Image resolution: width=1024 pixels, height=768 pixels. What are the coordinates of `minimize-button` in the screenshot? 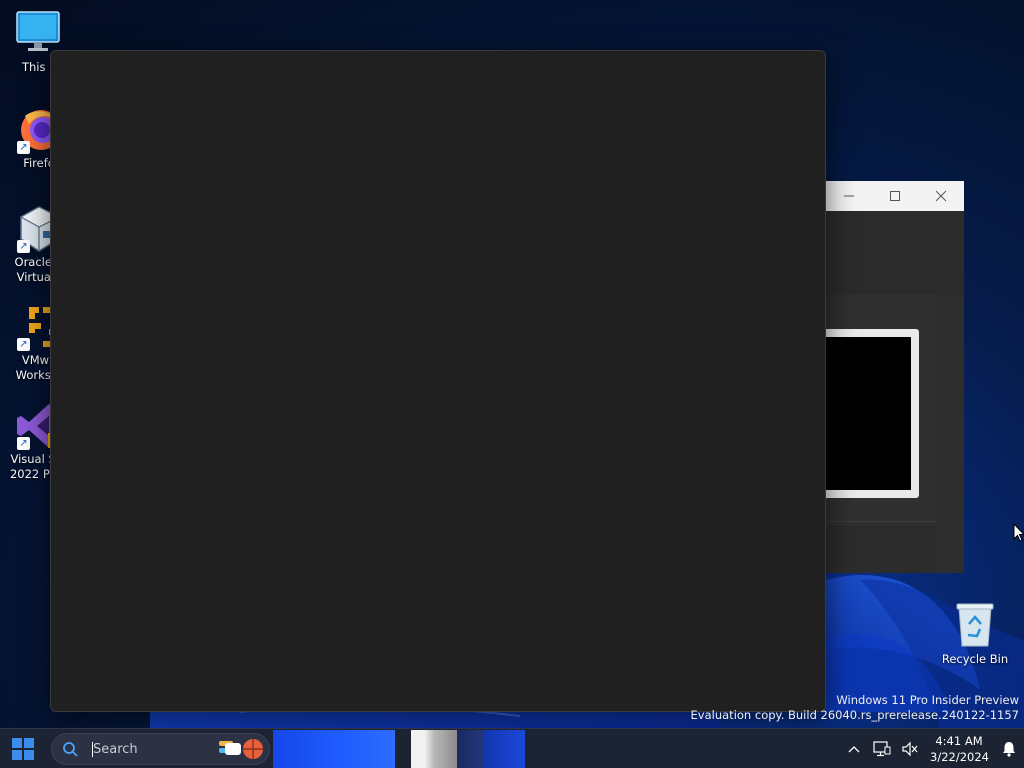 It's located at (849, 196).